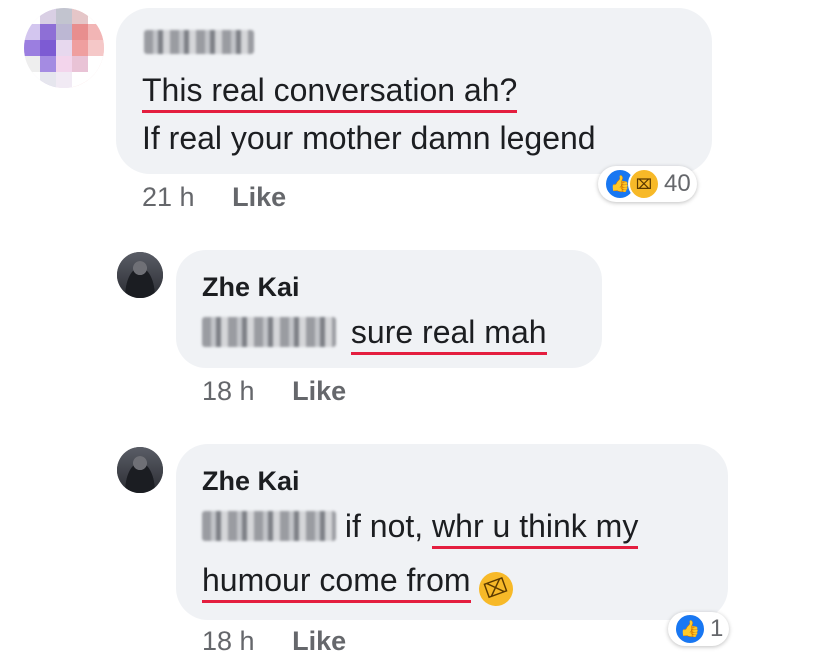 This screenshot has width=828, height=662. I want to click on comment-reactions: 👍 ⌧ 40, so click(647, 184).